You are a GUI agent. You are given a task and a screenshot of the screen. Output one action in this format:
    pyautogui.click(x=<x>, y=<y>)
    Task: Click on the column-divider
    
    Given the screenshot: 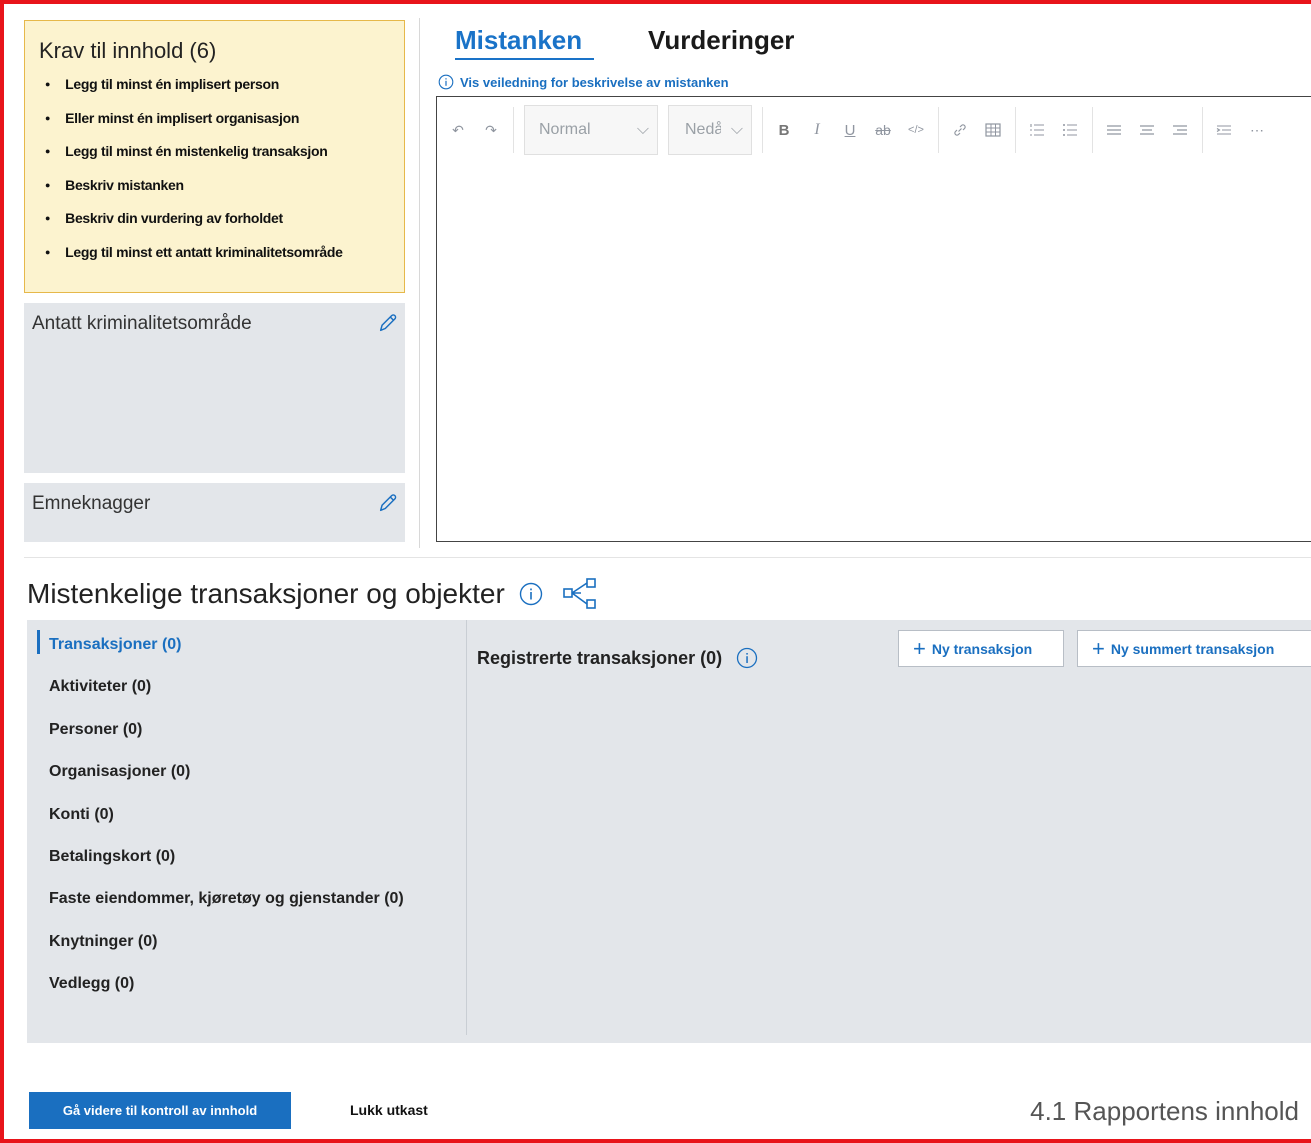 What is the action you would take?
    pyautogui.click(x=419, y=283)
    